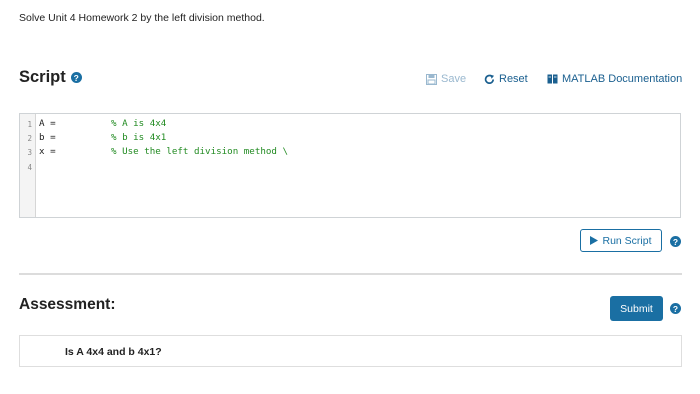 This screenshot has width=700, height=394. What do you see at coordinates (675, 308) in the screenshot?
I see `submit-help-icon: ?` at bounding box center [675, 308].